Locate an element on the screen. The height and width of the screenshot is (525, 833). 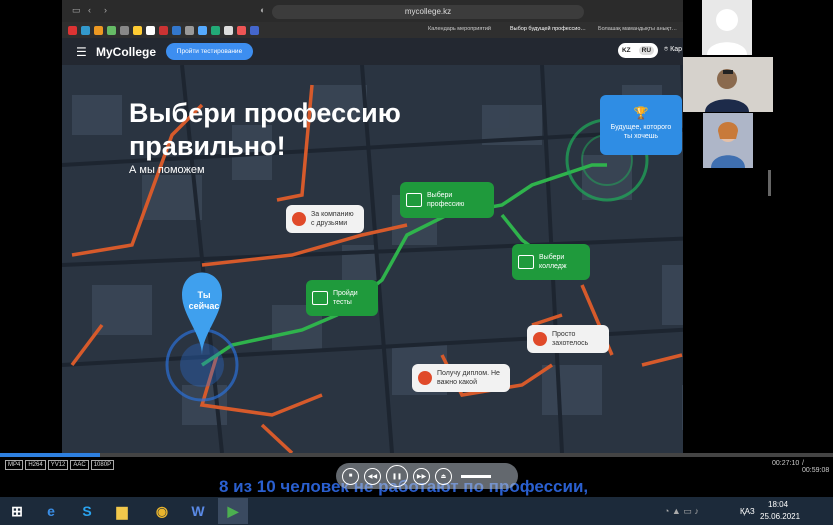
chrome-icon: ◉ is located at coordinates (162, 511).